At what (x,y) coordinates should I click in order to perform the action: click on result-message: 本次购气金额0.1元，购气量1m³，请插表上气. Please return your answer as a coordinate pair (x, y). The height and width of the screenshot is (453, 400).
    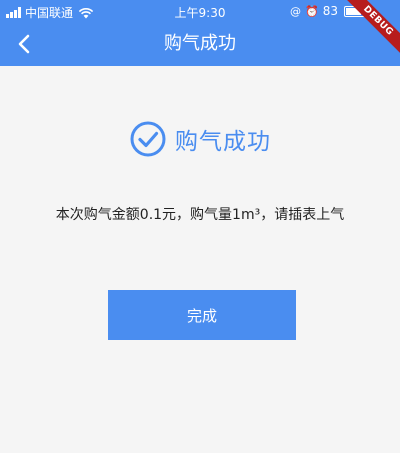
    Looking at the image, I should click on (200, 215).